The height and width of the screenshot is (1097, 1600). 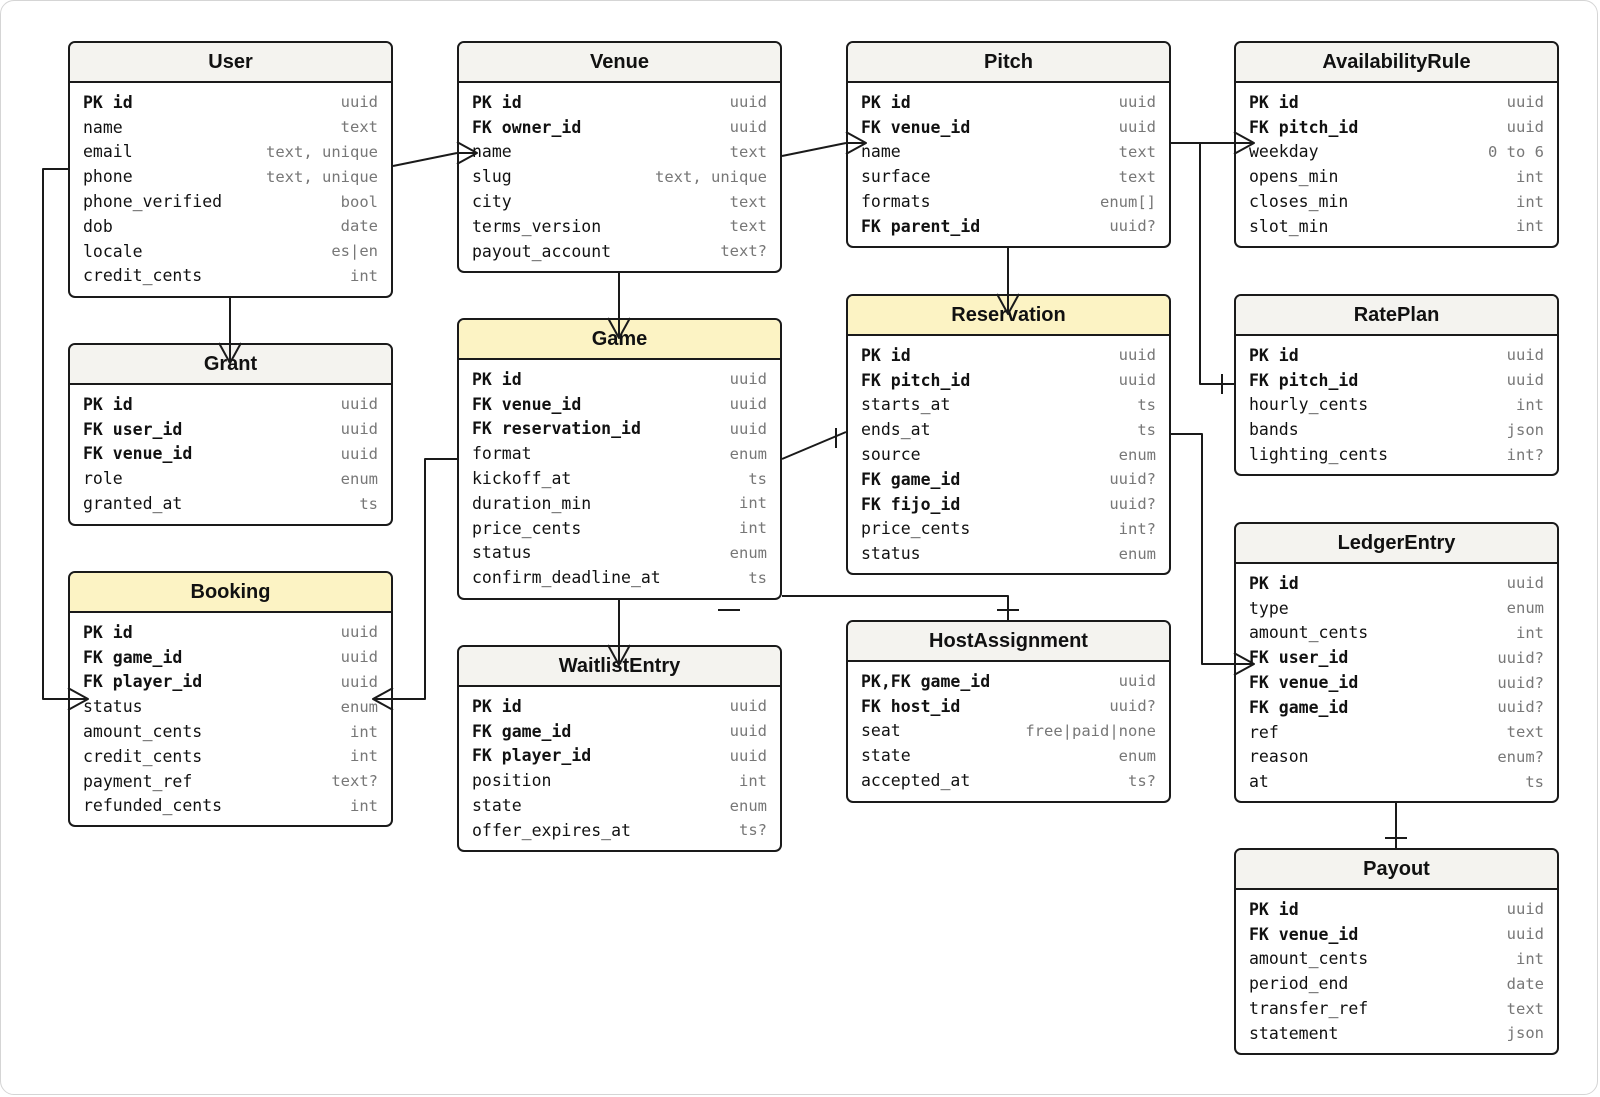 What do you see at coordinates (537, 226) in the screenshot?
I see `field-name: terms_version` at bounding box center [537, 226].